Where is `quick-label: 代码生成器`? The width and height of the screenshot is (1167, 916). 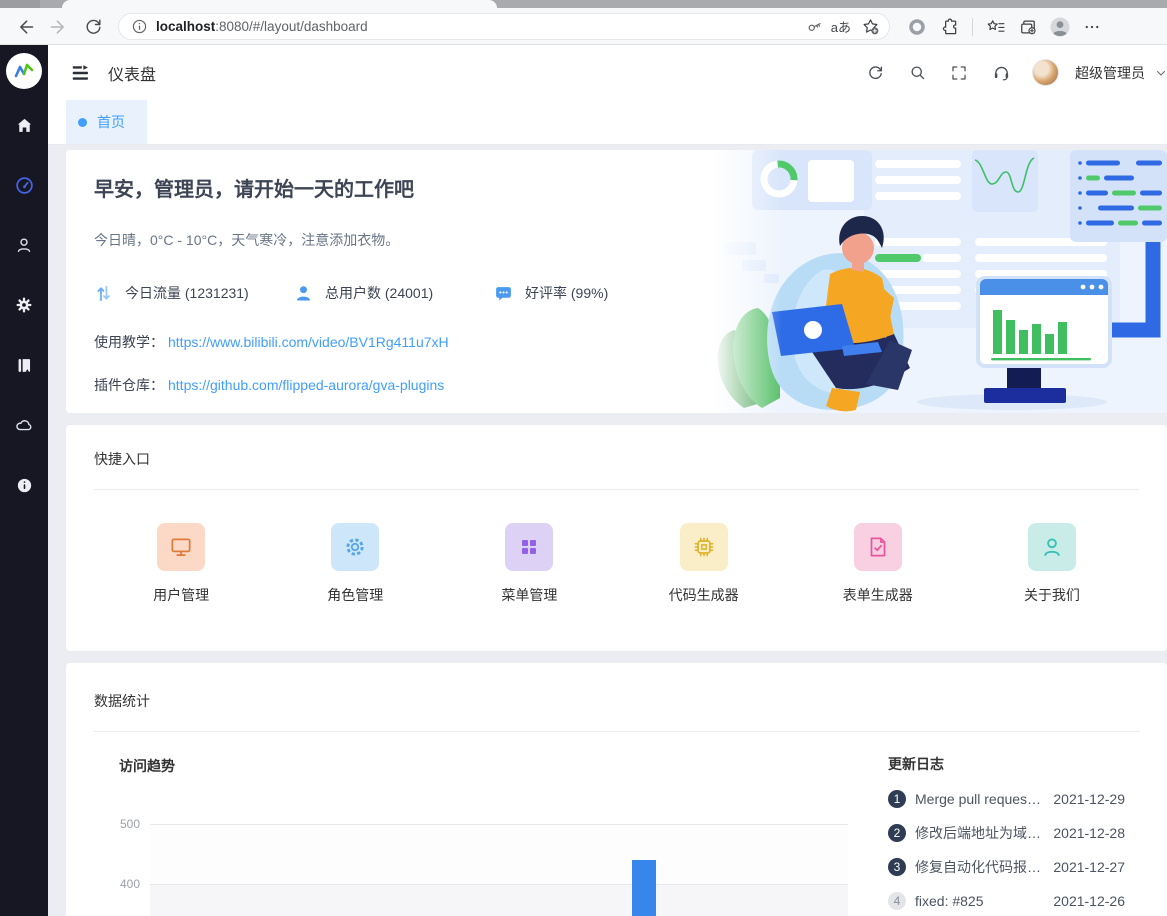 quick-label: 代码生成器 is located at coordinates (703, 595).